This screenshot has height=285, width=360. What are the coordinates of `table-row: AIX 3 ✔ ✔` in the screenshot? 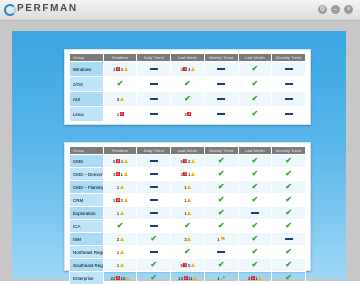 It's located at (187, 99).